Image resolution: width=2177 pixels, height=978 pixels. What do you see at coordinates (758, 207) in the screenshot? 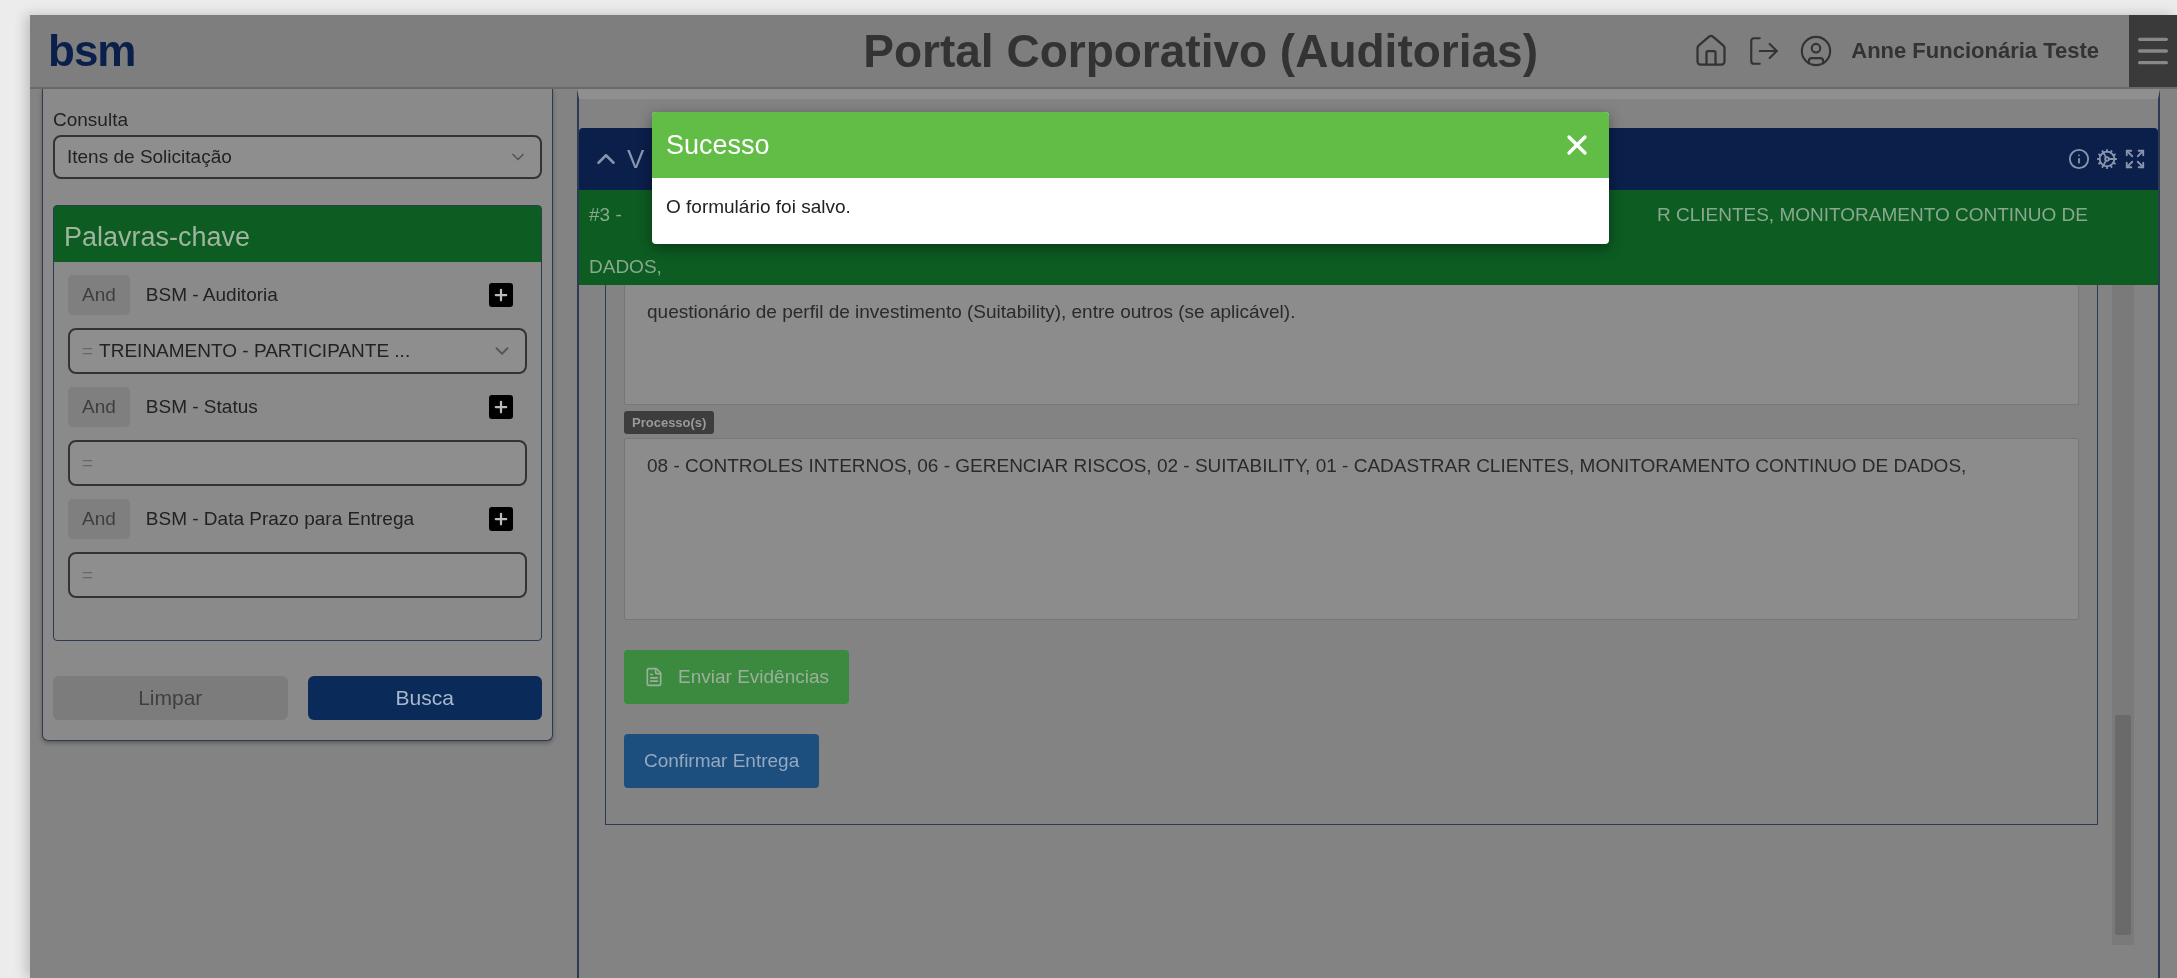
I see `dialog-message: O formulário foi salvo.` at bounding box center [758, 207].